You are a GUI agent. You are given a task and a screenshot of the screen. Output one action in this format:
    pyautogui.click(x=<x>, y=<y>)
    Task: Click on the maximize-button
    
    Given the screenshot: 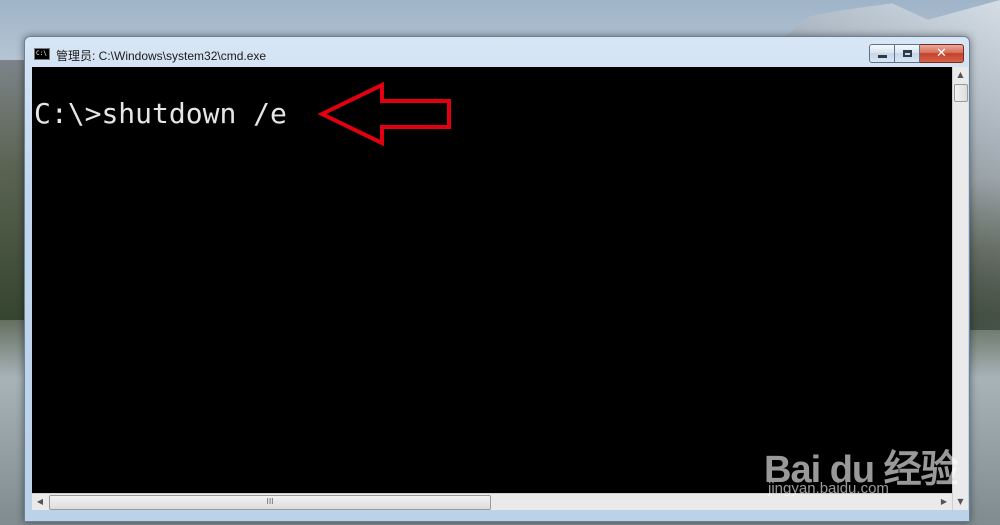 What is the action you would take?
    pyautogui.click(x=907, y=53)
    